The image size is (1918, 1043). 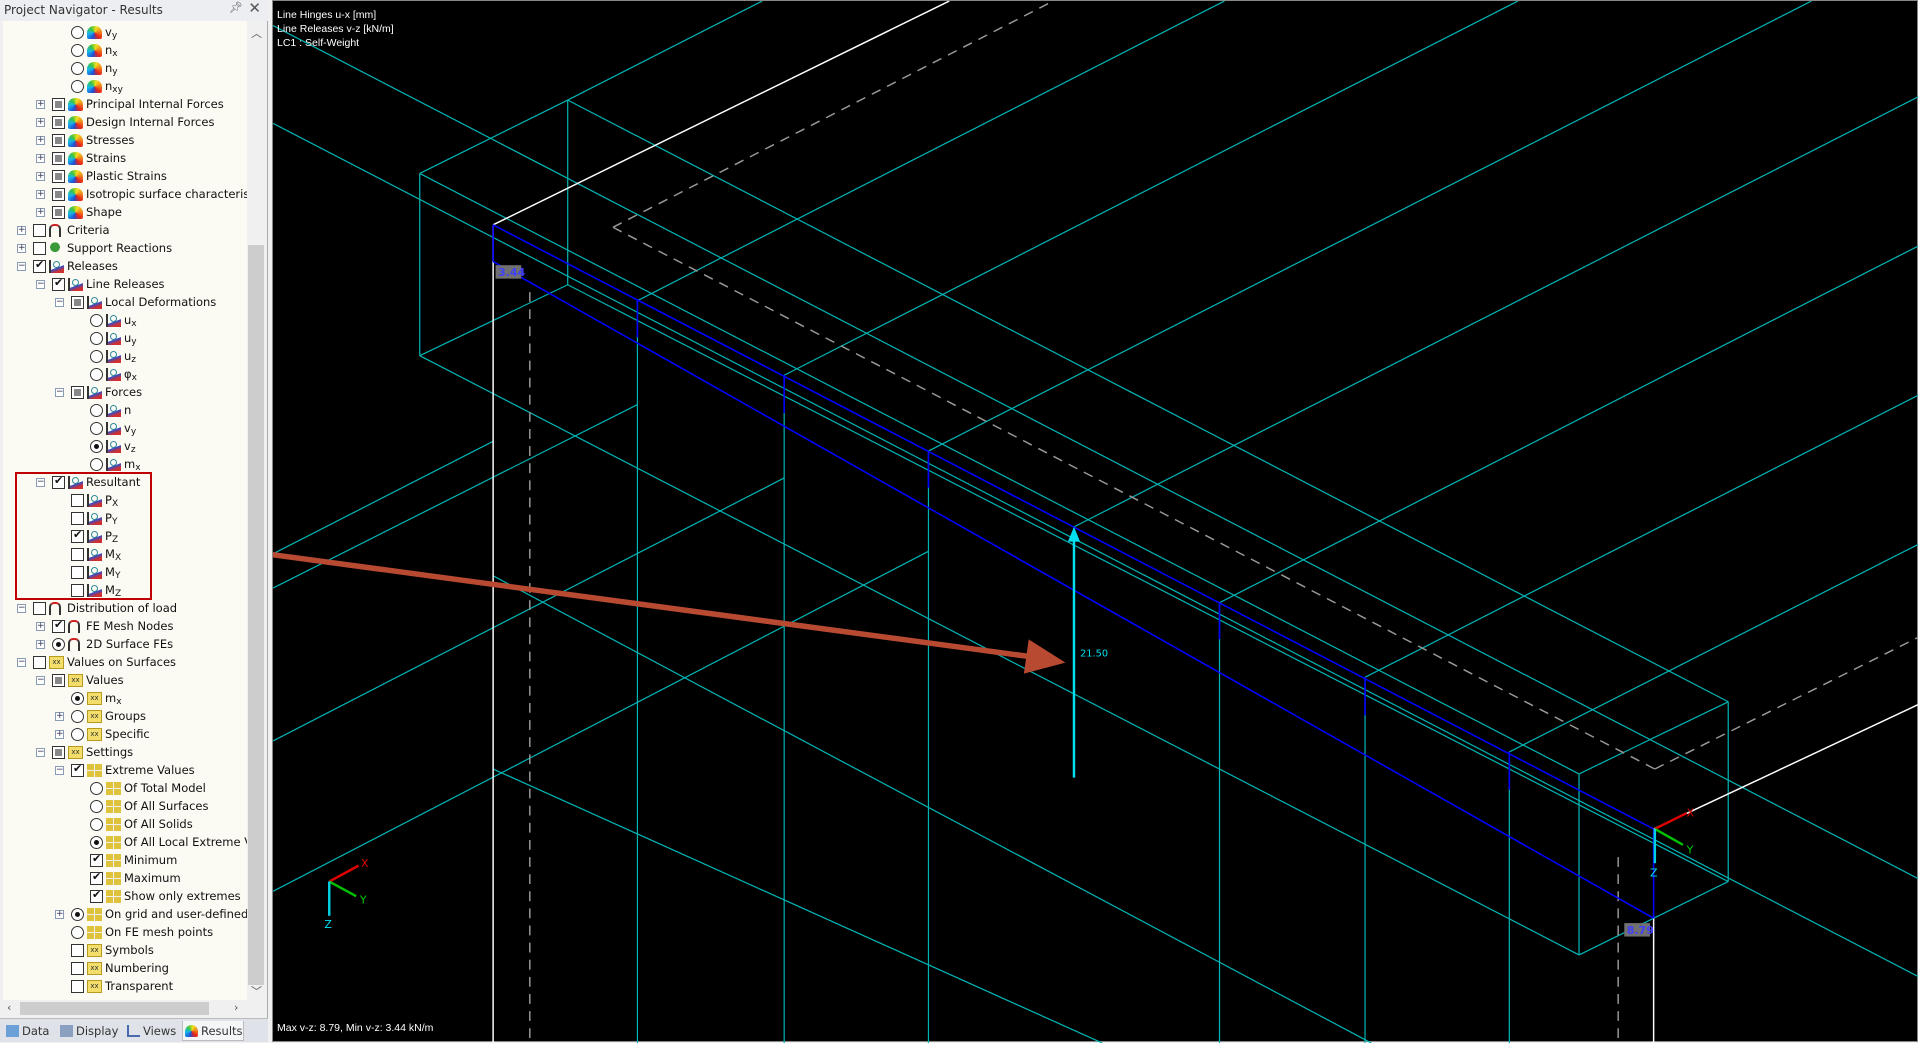 I want to click on tree-item: Numbering, so click(x=125, y=969).